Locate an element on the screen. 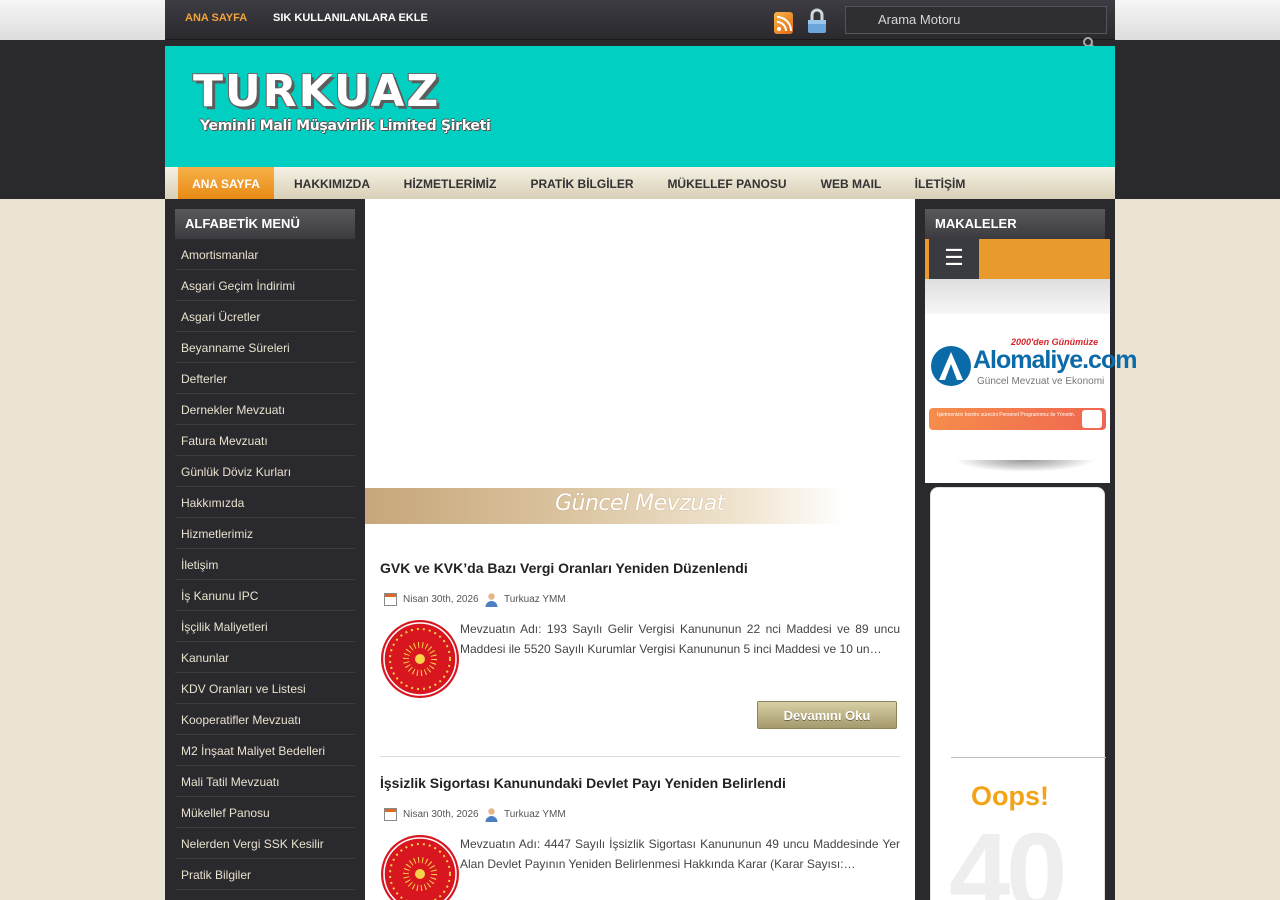  nav-item-taxpayer-board: MÜKELLEF PANOSU is located at coordinates (727, 183).